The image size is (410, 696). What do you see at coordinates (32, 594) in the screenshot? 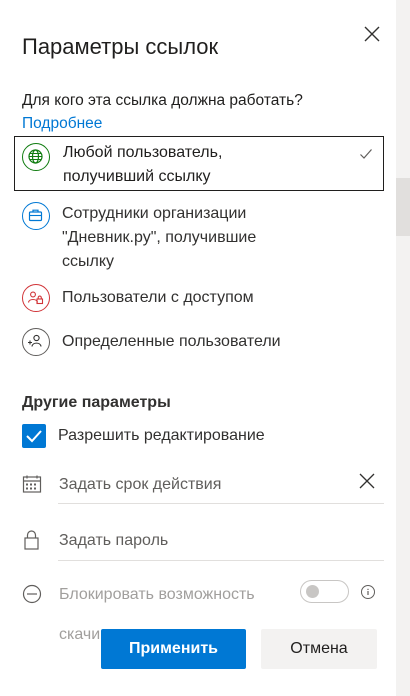
I see `block-icon` at bounding box center [32, 594].